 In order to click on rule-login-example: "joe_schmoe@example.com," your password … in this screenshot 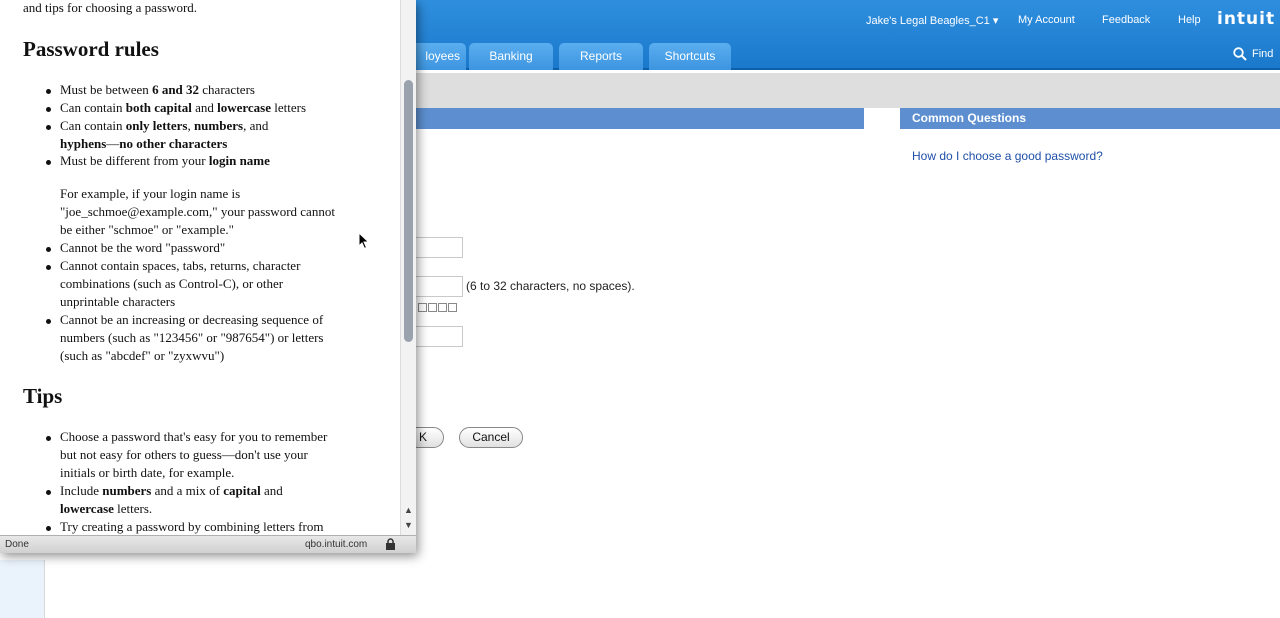, I will do `click(197, 211)`.